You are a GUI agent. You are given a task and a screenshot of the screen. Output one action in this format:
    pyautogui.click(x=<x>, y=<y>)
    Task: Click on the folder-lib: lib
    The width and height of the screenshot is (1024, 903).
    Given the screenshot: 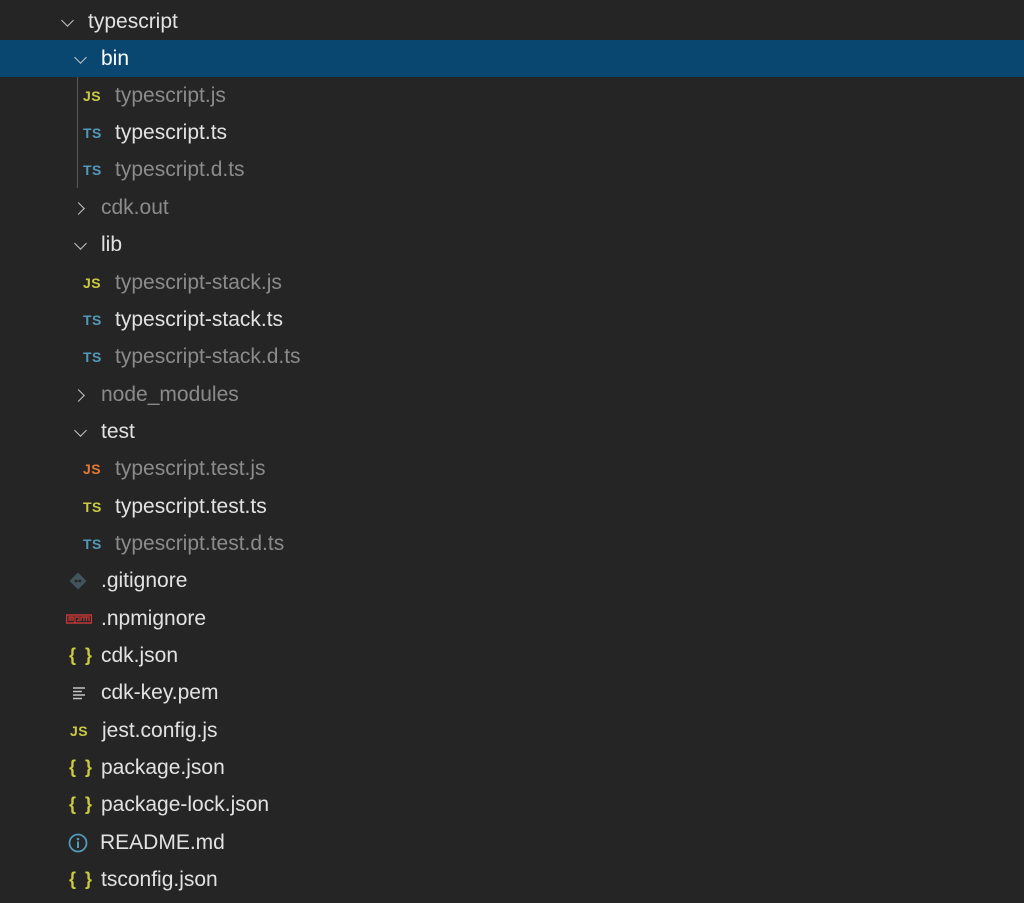 What is the action you would take?
    pyautogui.click(x=512, y=244)
    